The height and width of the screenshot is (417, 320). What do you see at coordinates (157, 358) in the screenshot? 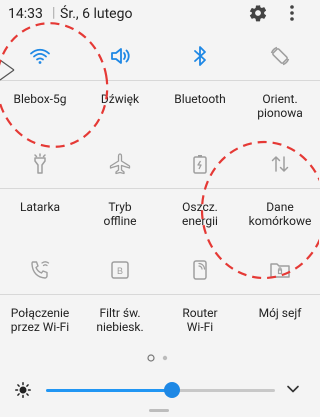
I see `page-indicator` at bounding box center [157, 358].